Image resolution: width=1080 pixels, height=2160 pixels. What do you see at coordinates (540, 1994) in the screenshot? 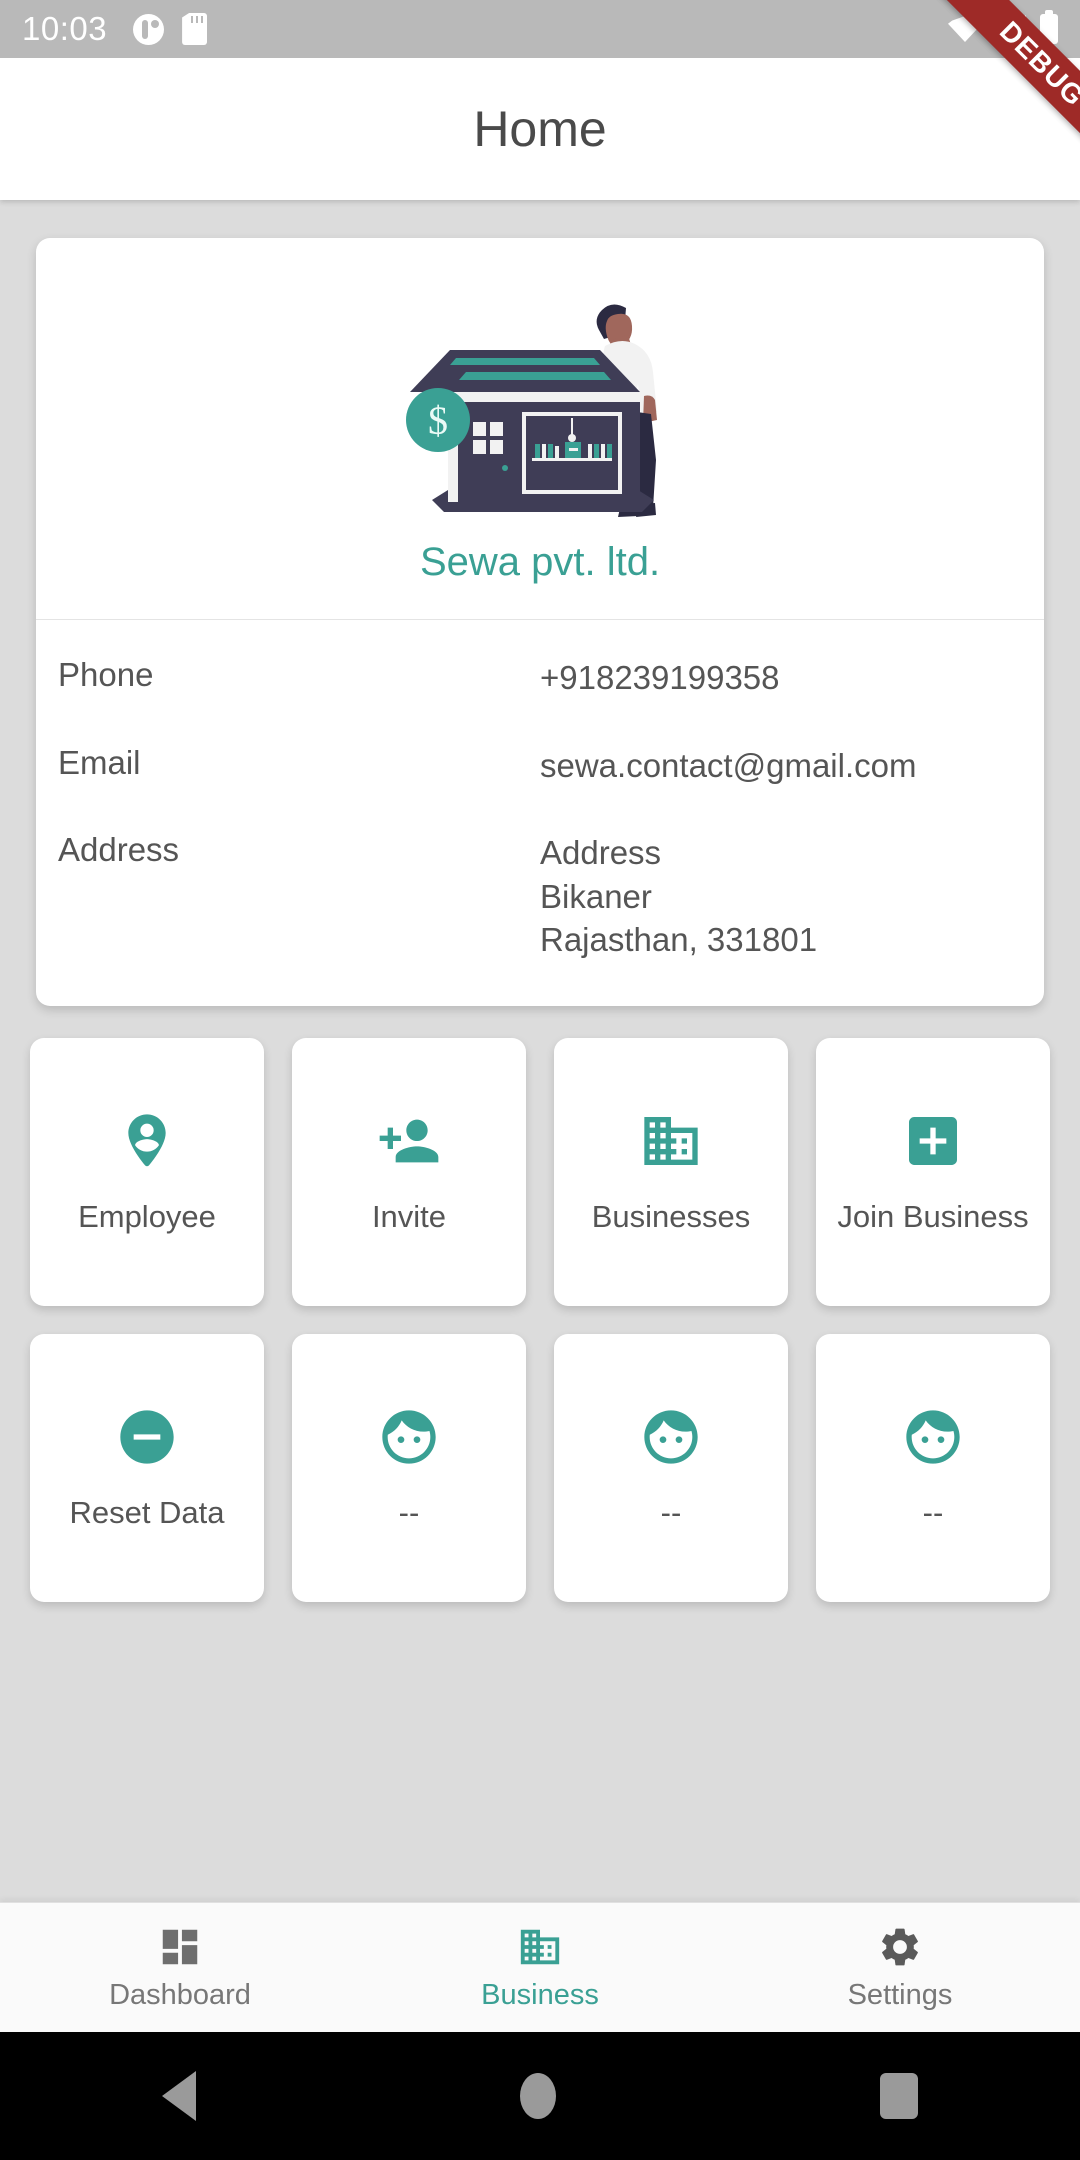
I see `nav-label-business: Business` at bounding box center [540, 1994].